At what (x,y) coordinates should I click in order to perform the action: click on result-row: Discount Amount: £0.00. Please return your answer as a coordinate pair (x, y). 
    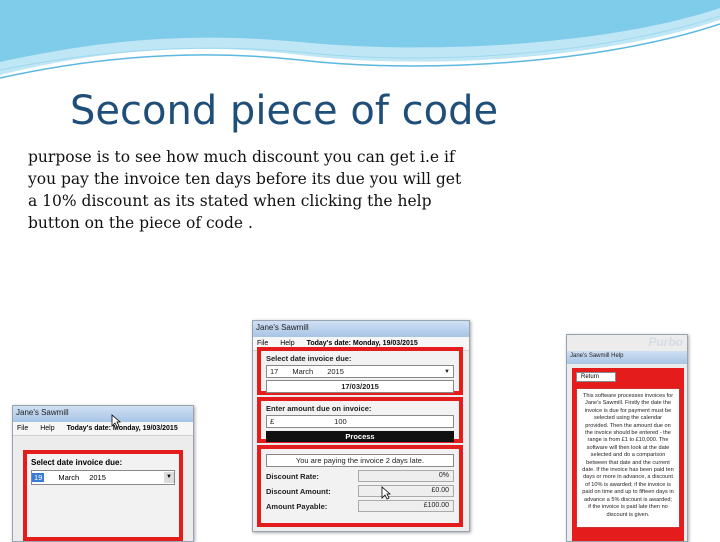
    Looking at the image, I should click on (360, 491).